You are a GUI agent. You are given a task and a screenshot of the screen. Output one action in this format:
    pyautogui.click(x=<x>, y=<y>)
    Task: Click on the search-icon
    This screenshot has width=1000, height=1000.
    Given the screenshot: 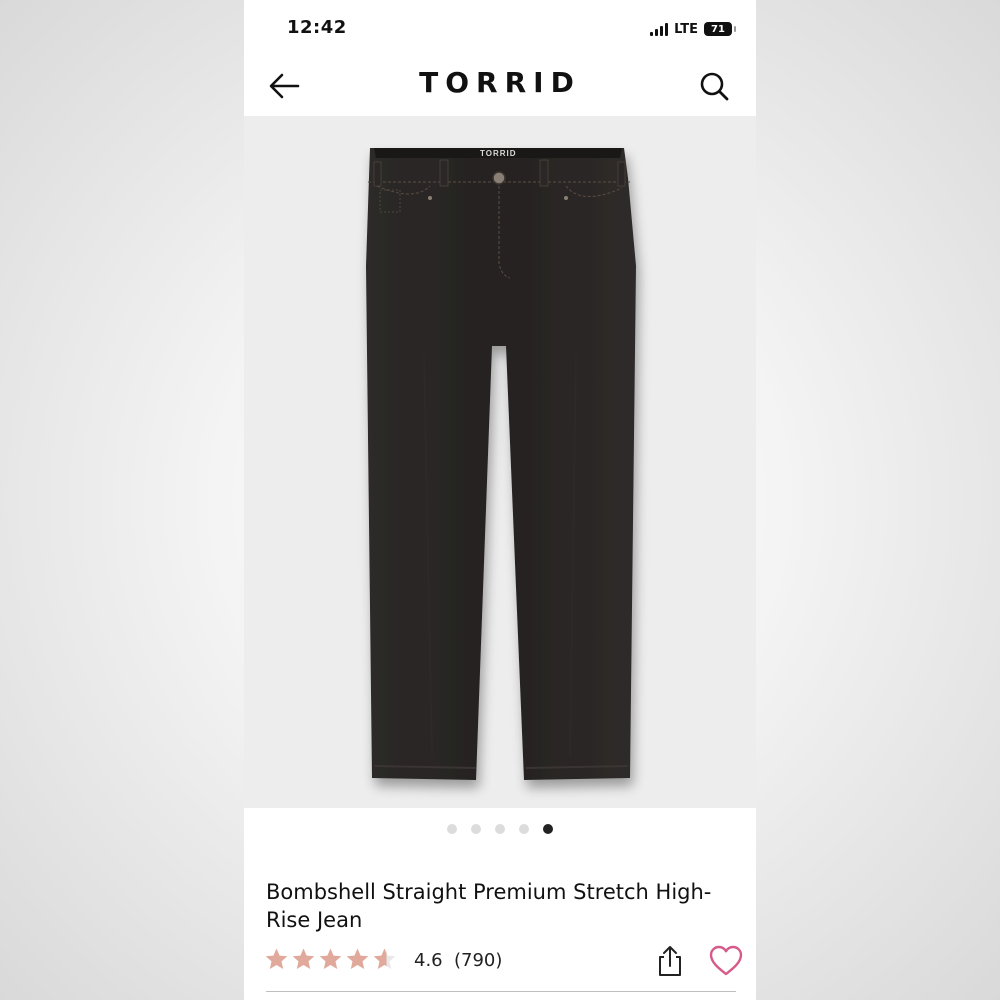 What is the action you would take?
    pyautogui.click(x=714, y=86)
    